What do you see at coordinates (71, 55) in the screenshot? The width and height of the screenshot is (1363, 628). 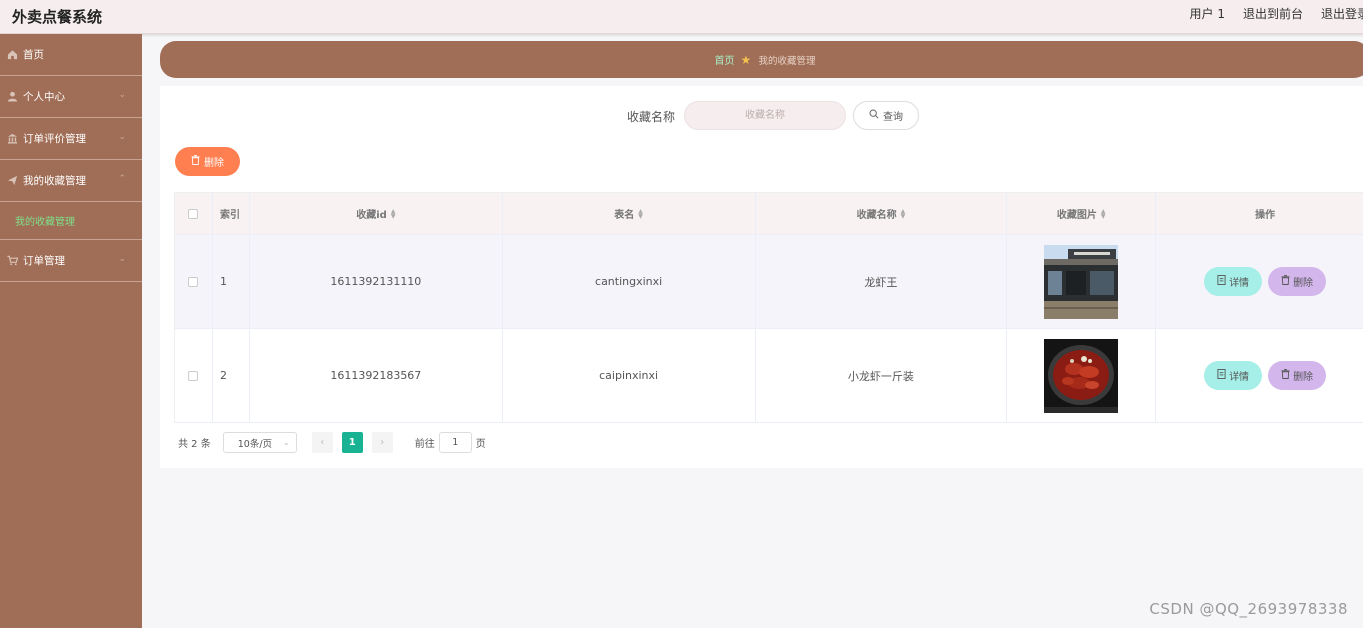 I see `sidebar-item-home: 首页` at bounding box center [71, 55].